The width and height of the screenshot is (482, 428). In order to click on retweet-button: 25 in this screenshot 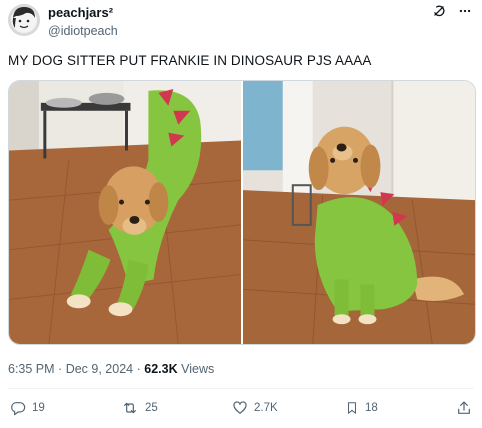, I will do `click(139, 408)`.